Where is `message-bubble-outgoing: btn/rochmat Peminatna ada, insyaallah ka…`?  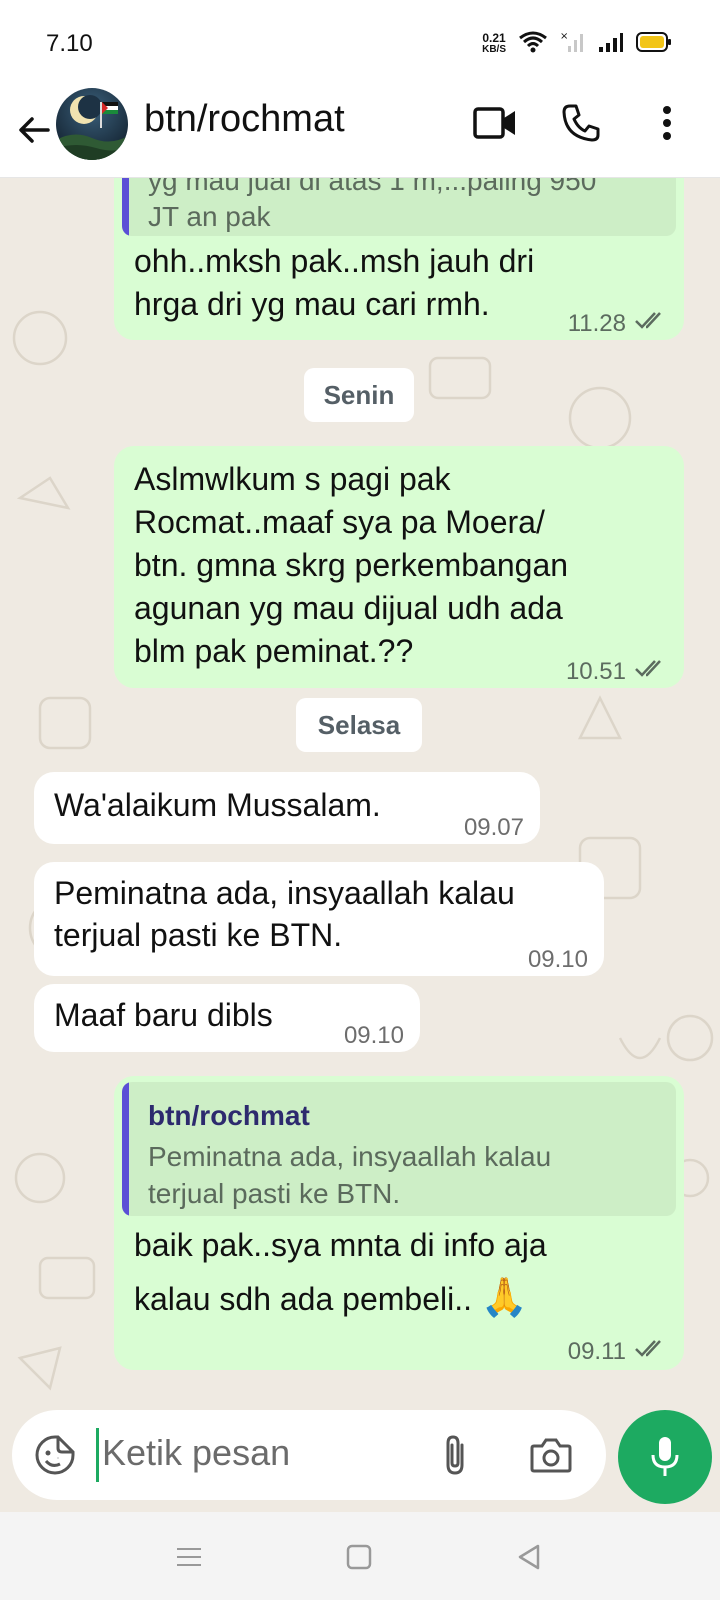
message-bubble-outgoing: btn/rochmat Peminatna ada, insyaallah ka… is located at coordinates (399, 1223).